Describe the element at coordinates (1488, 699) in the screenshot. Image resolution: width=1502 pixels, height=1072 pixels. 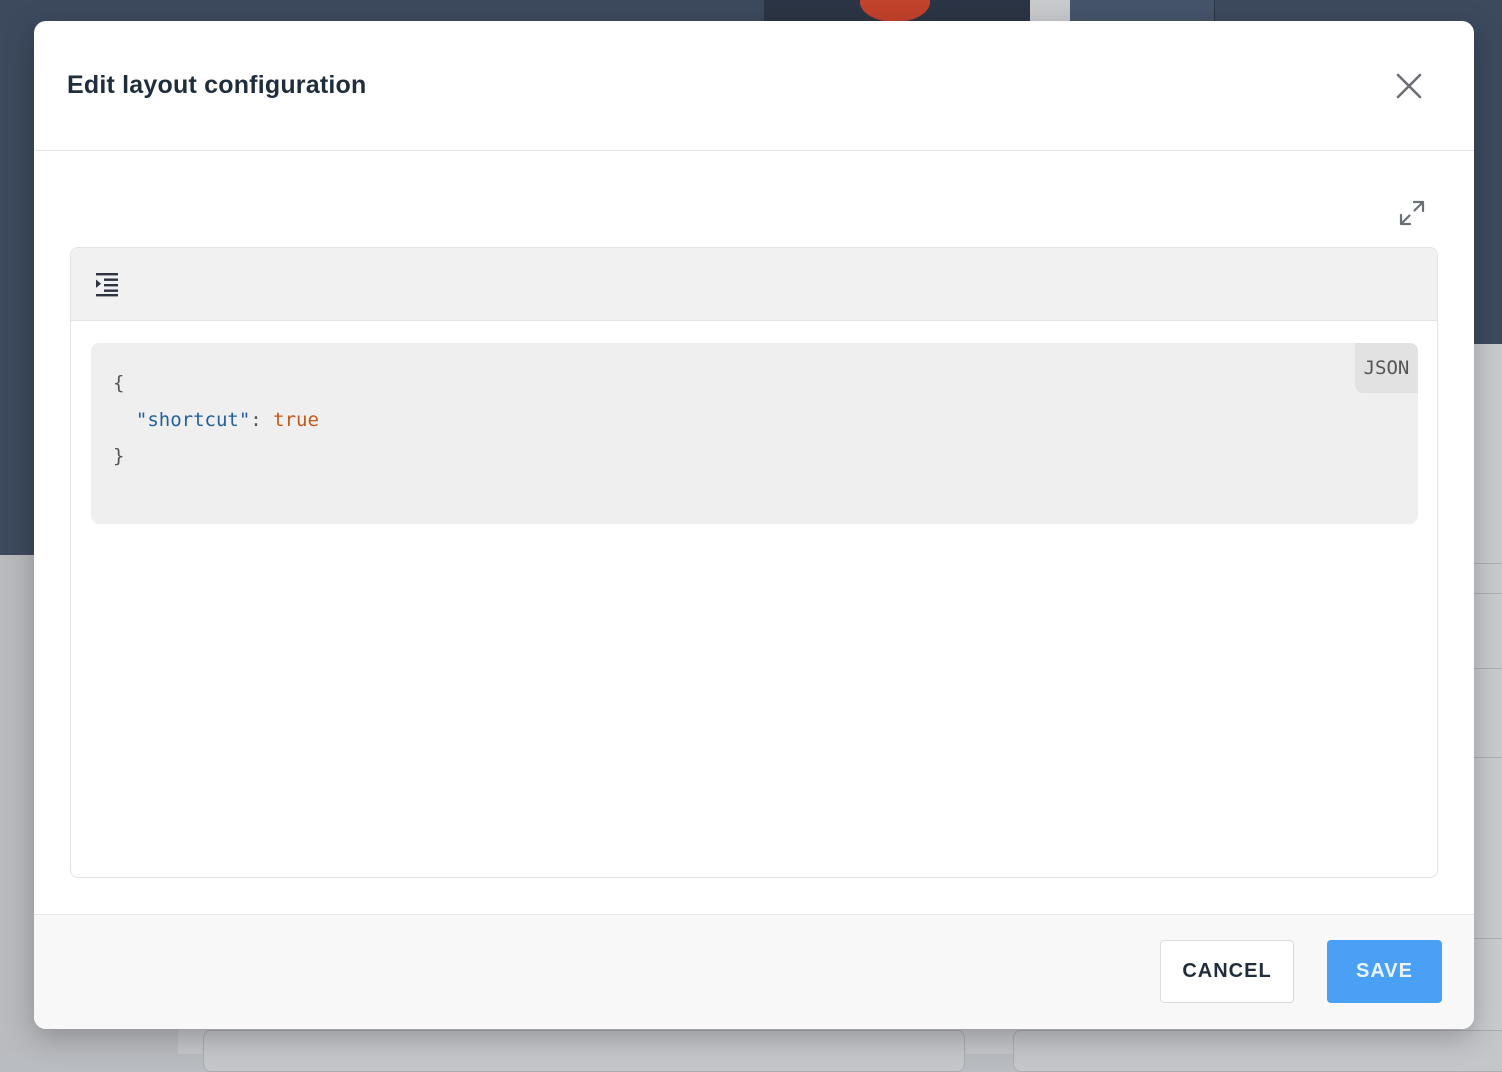
I see `background-content-edge` at that location.